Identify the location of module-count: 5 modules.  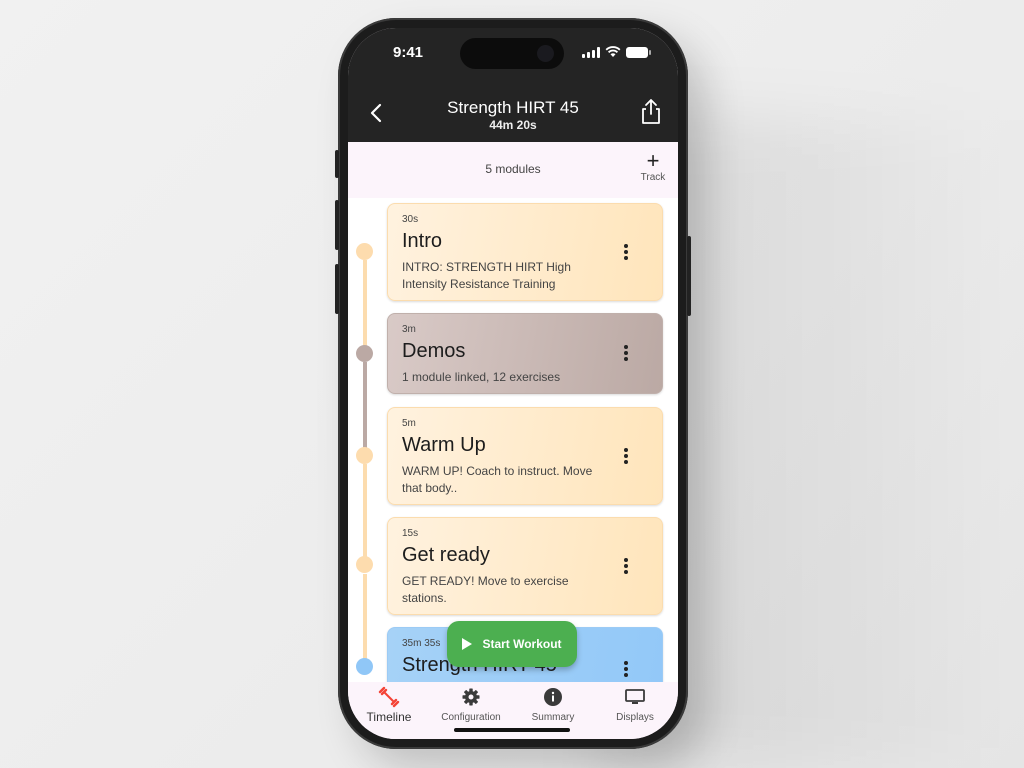
(513, 169).